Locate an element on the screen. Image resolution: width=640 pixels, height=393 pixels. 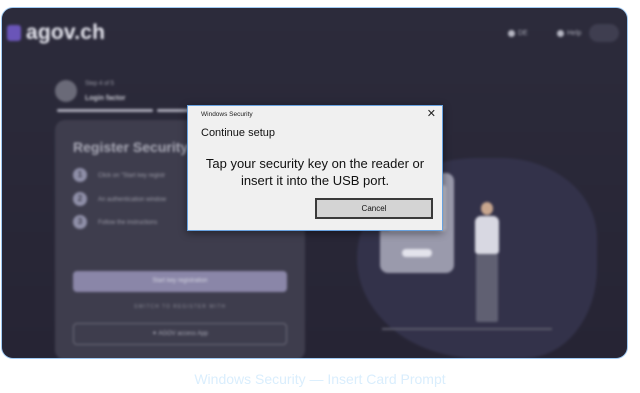
language-label: DE is located at coordinates (523, 33).